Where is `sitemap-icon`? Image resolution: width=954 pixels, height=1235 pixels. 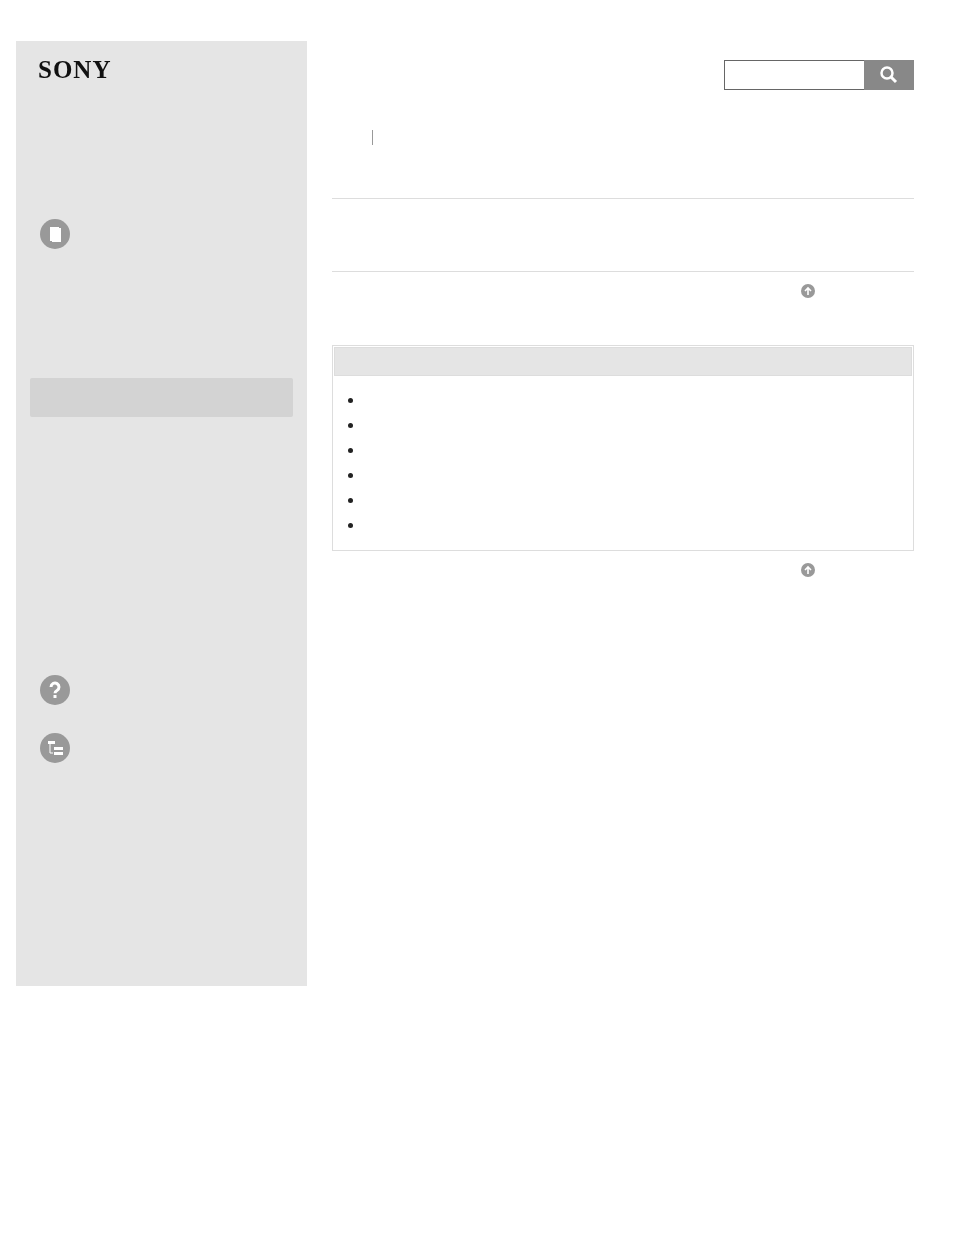 sitemap-icon is located at coordinates (55, 748).